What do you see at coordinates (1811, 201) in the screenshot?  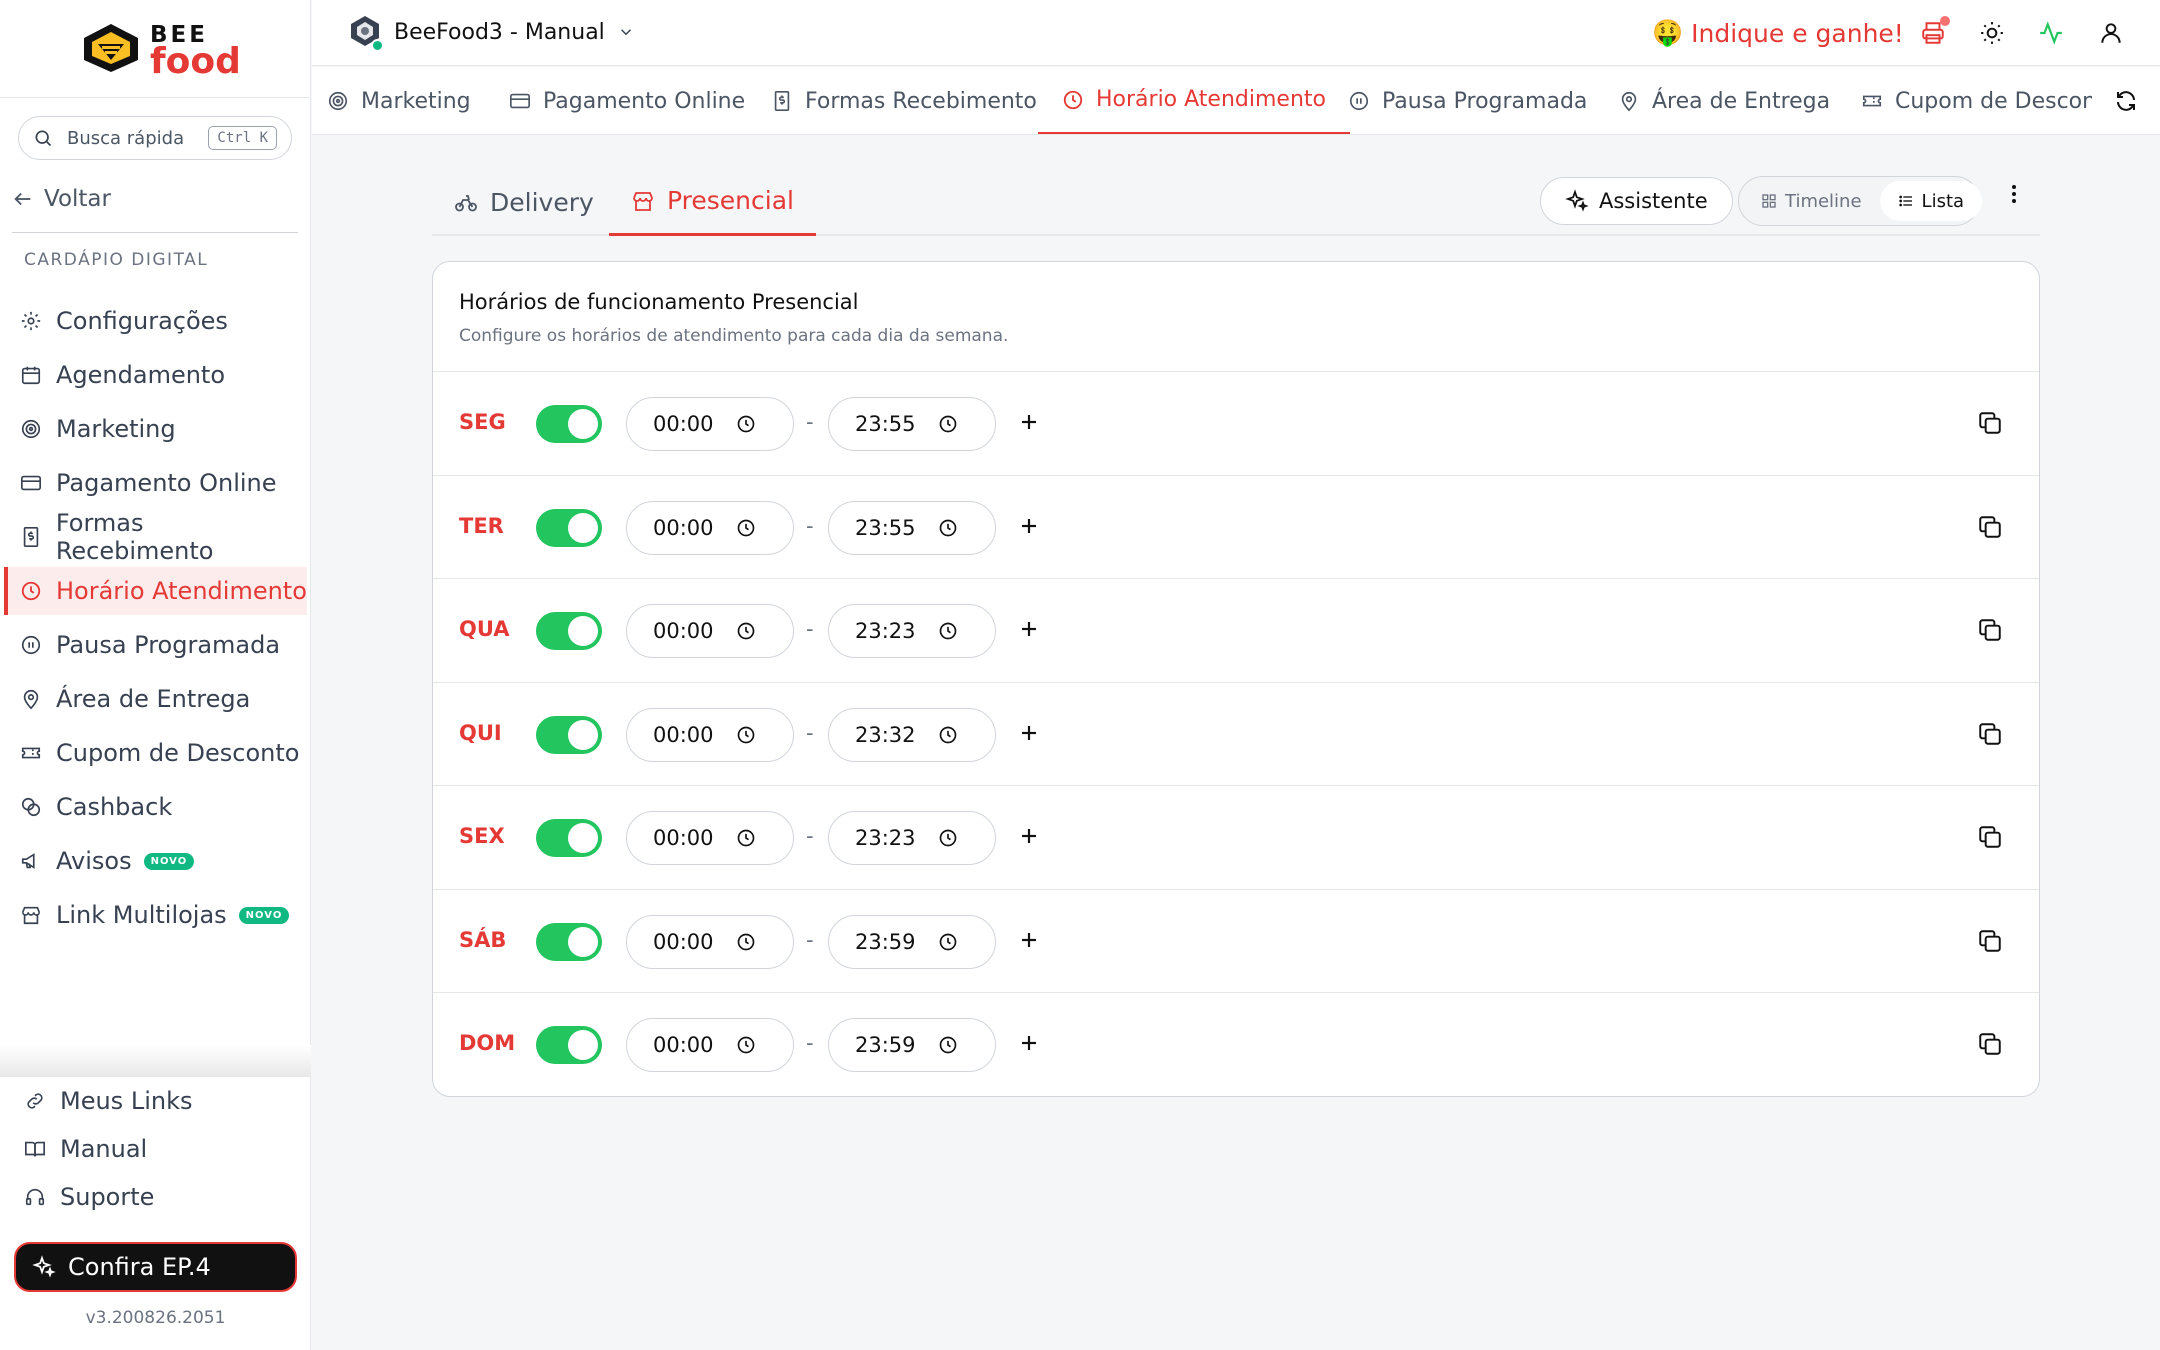 I see `view-timeline-button: Timeline` at bounding box center [1811, 201].